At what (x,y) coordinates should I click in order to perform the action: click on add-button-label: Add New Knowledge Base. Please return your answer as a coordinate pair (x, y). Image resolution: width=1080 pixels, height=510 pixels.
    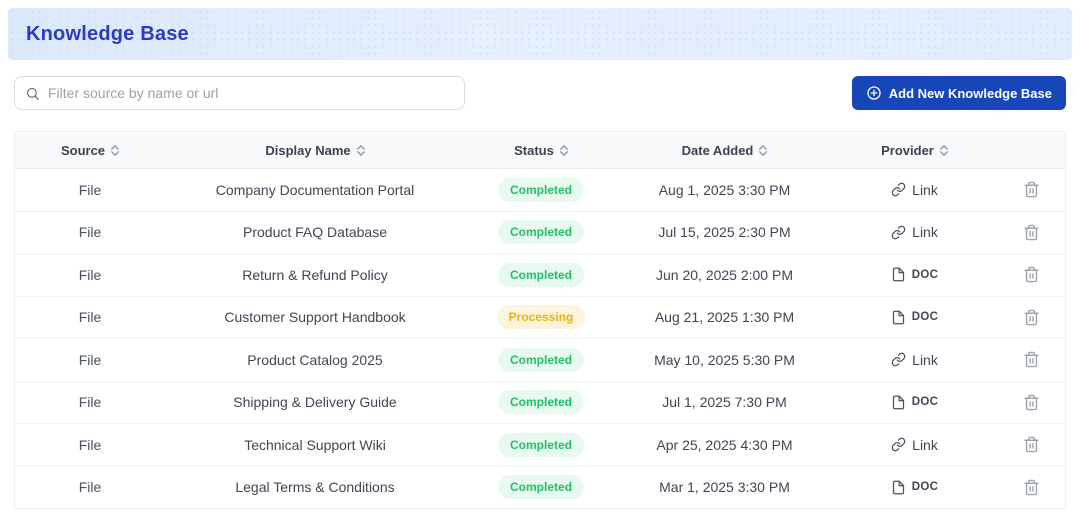
    Looking at the image, I should click on (970, 93).